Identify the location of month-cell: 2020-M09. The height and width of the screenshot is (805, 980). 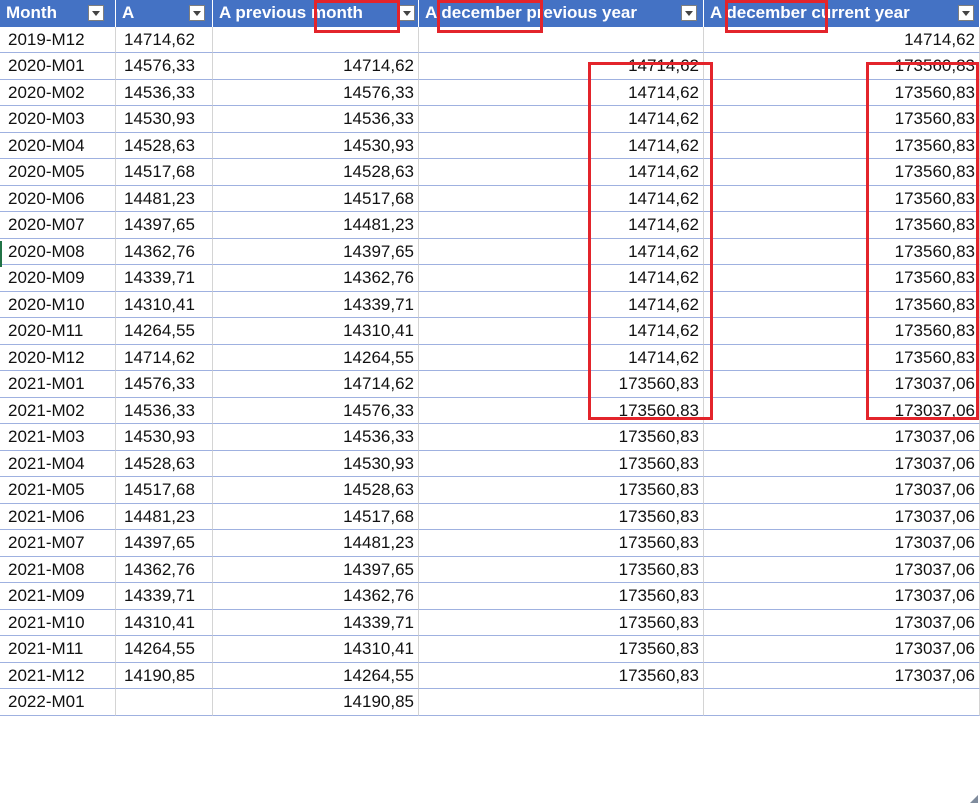
(58, 278).